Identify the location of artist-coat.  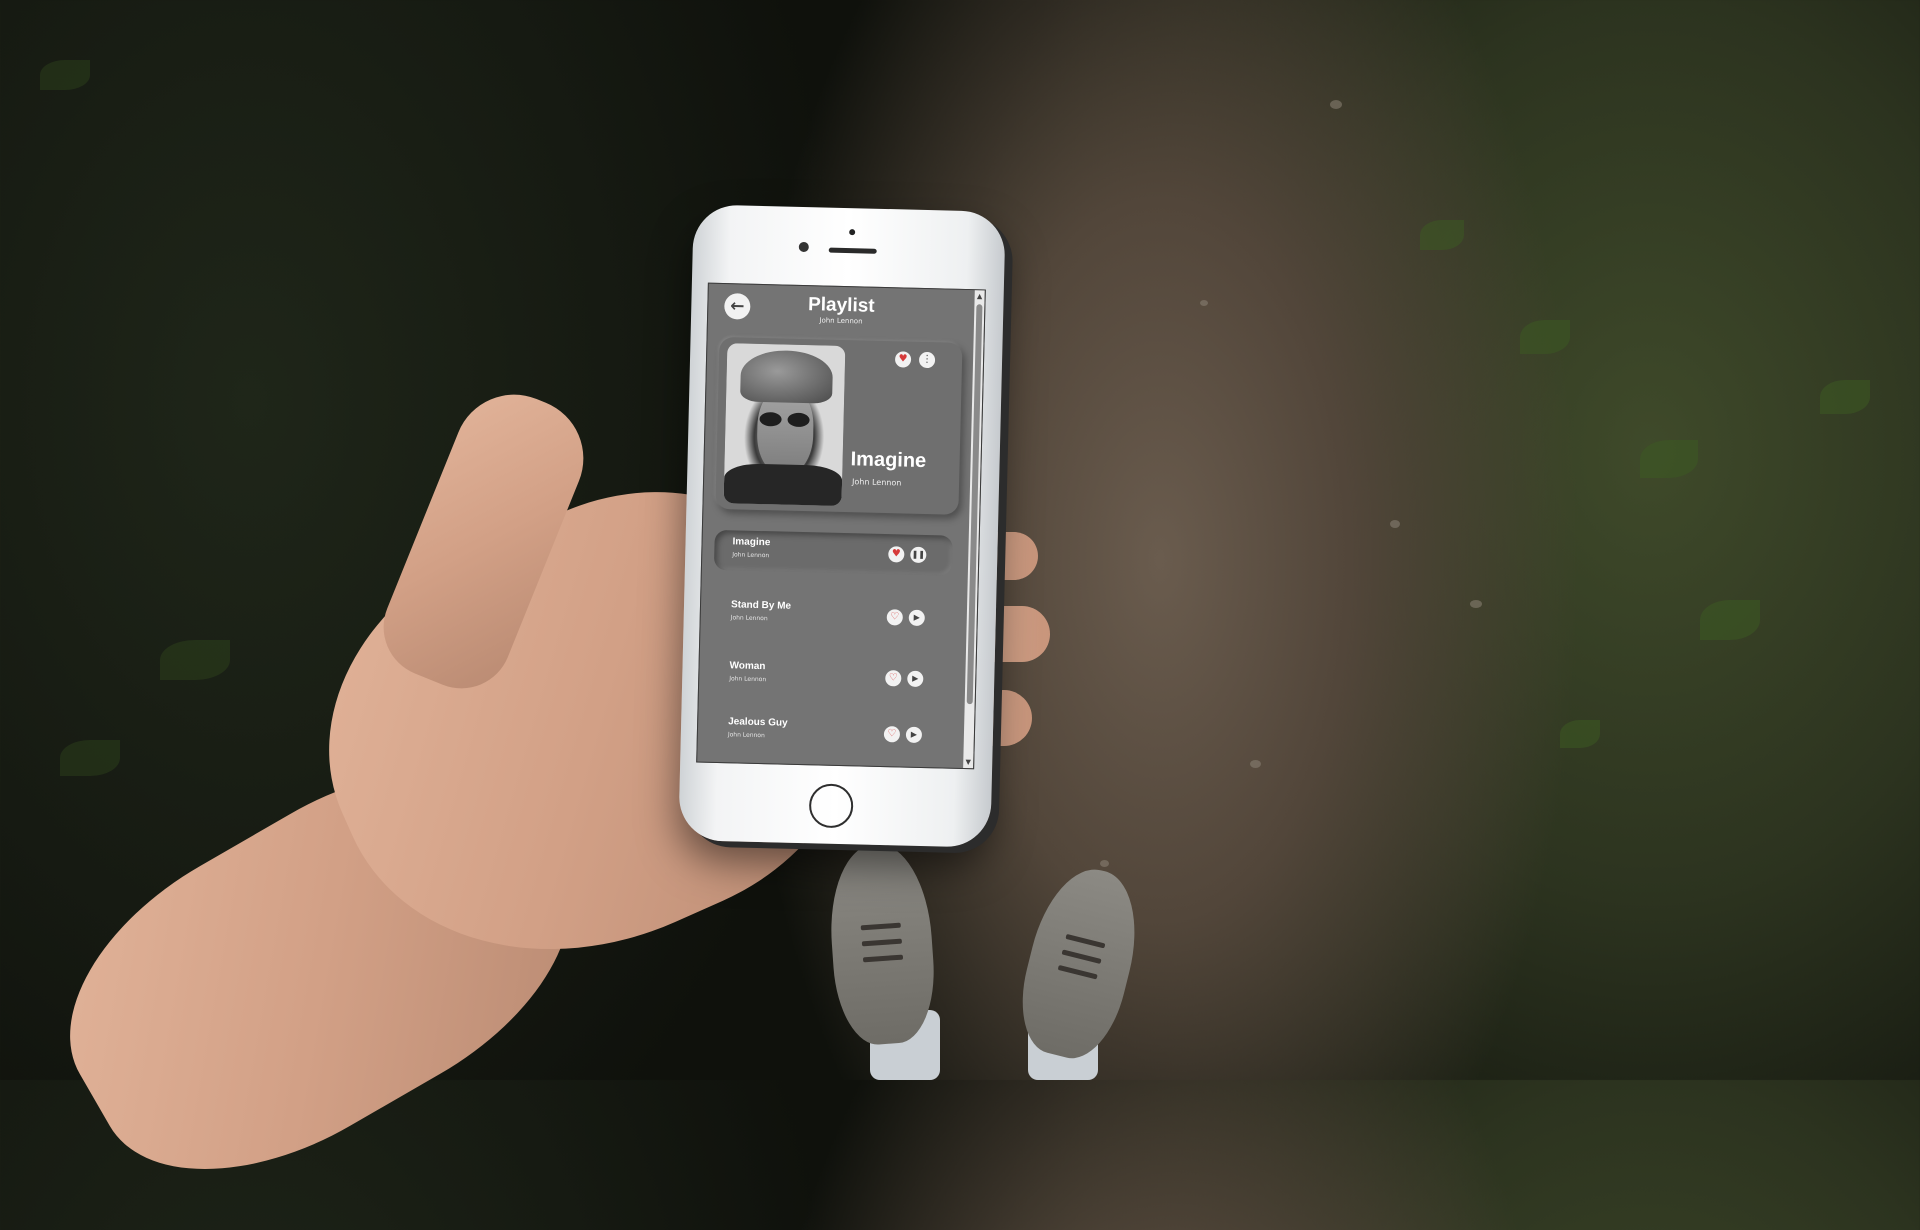
(783, 484).